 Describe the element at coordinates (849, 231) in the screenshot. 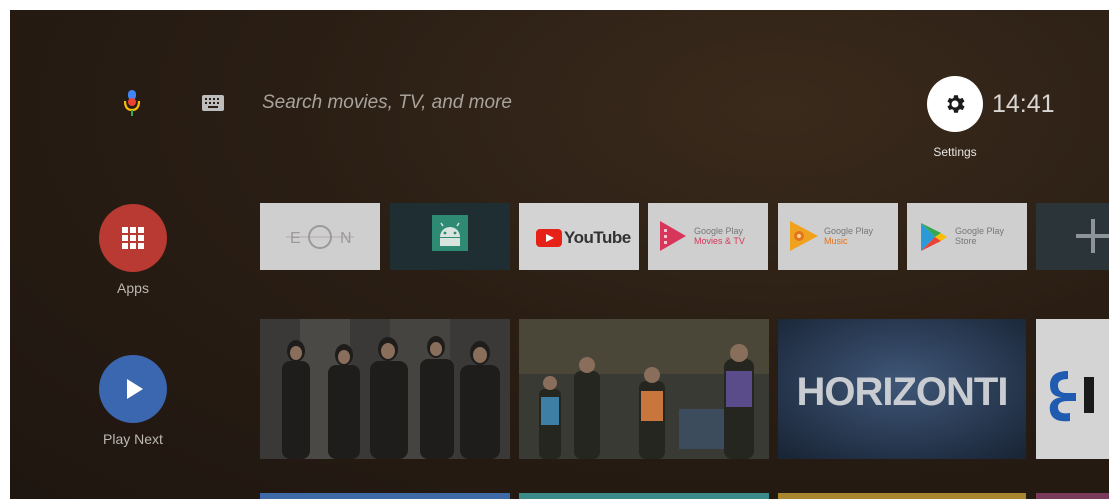

I see `play-music-line1: Google Play` at that location.